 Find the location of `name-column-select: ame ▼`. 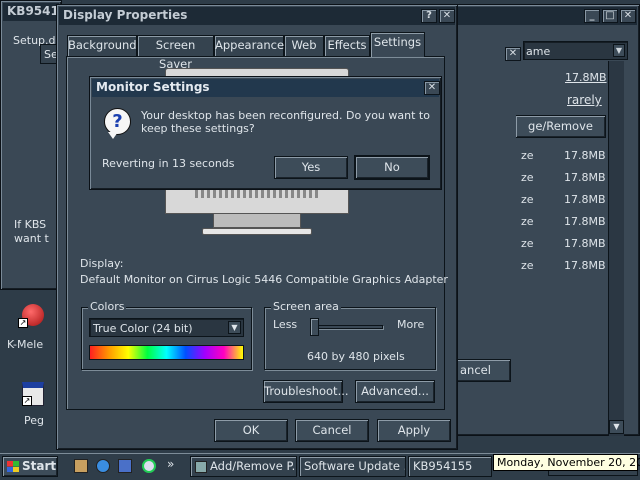

name-column-select: ame ▼ is located at coordinates (575, 50).